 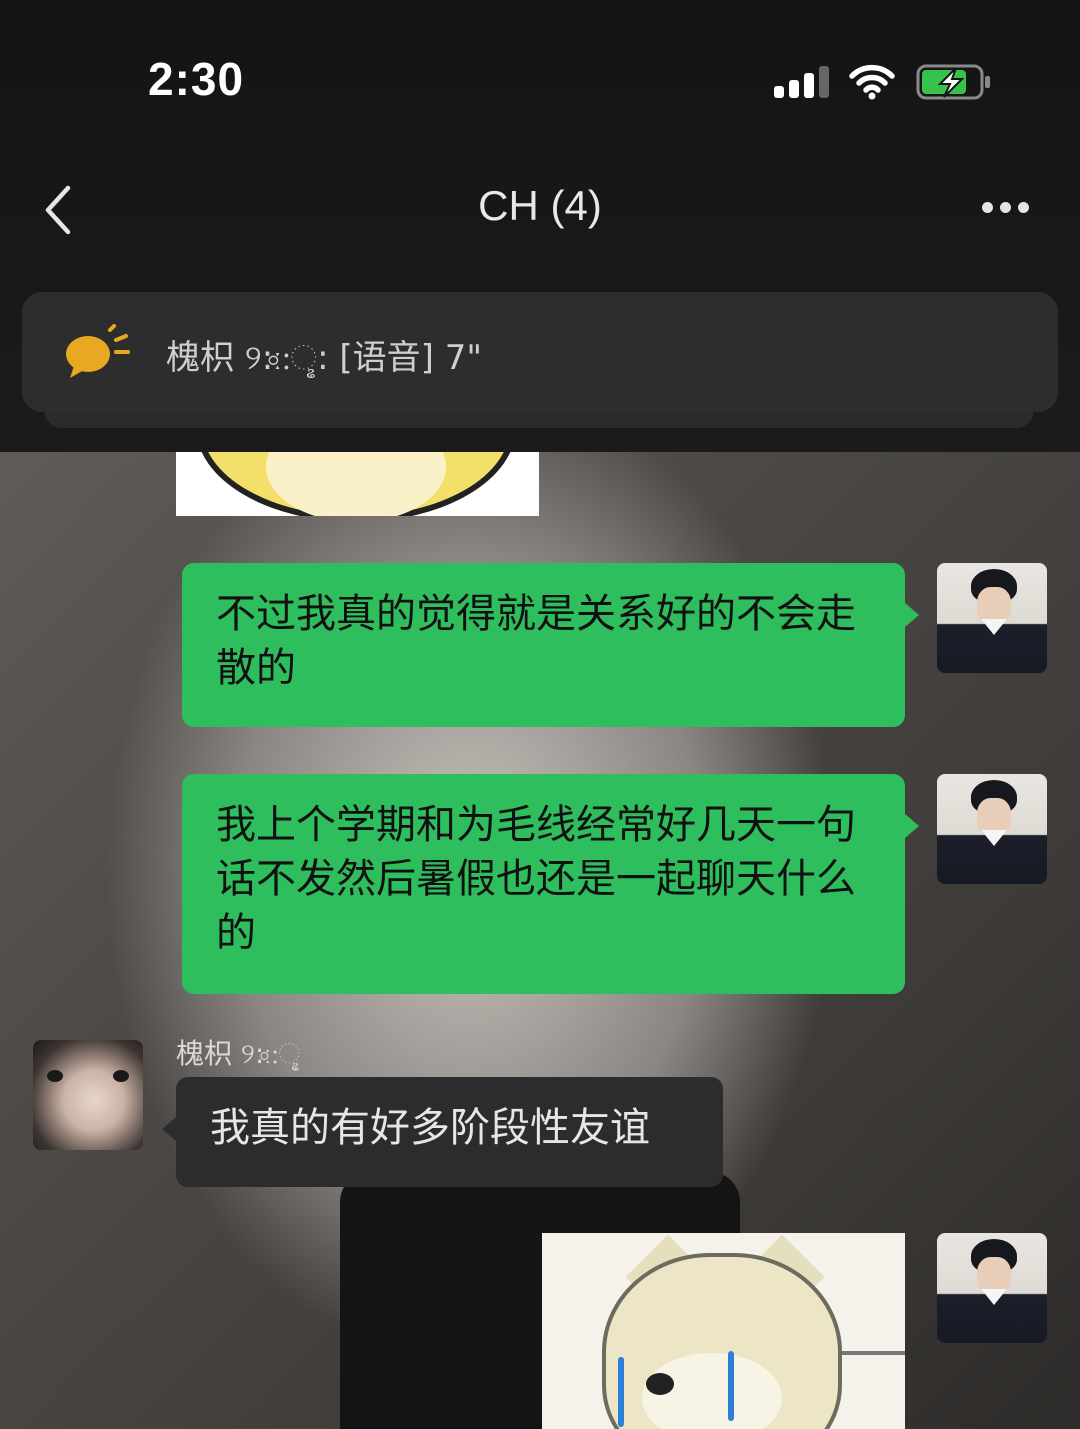 What do you see at coordinates (88, 1095) in the screenshot?
I see `sender-avatar` at bounding box center [88, 1095].